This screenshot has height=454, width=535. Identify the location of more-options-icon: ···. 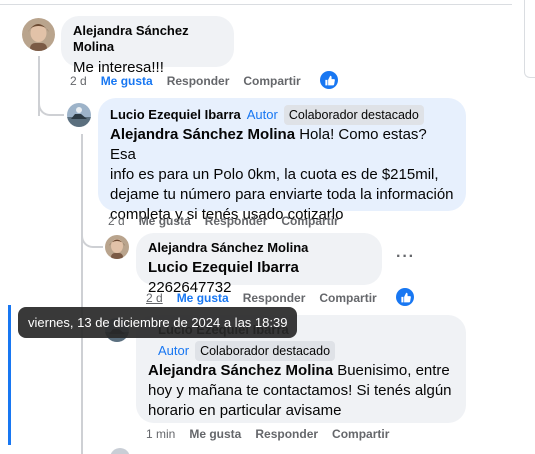
(405, 257).